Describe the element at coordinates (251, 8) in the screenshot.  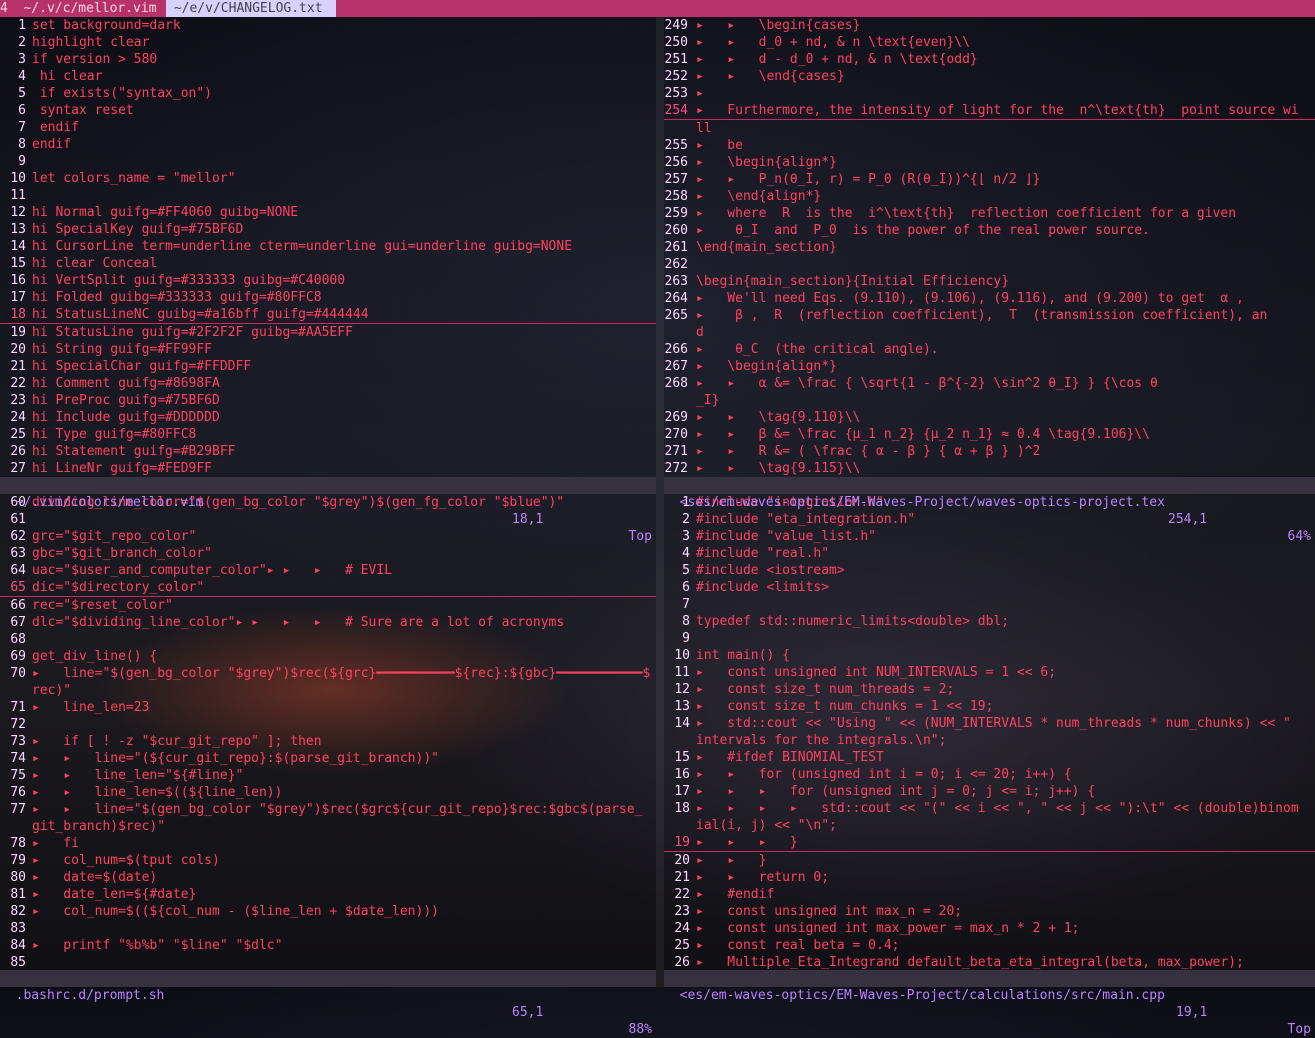
I see `tab-changelog: ~/e/v/CHANGELOG.txt` at that location.